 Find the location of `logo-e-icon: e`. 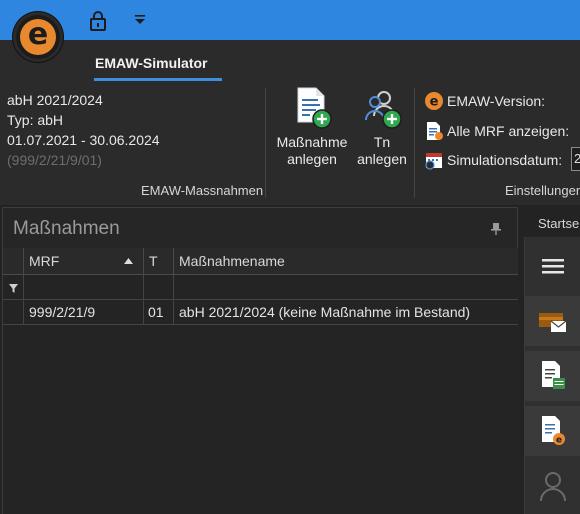

logo-e-icon: e is located at coordinates (38, 37).